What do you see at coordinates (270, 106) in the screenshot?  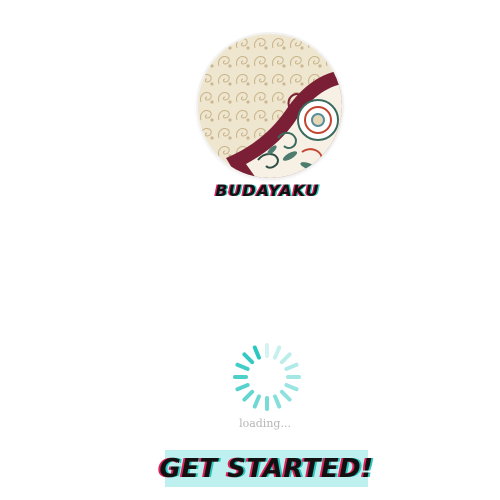 I see `batik-floral-logo-icon` at bounding box center [270, 106].